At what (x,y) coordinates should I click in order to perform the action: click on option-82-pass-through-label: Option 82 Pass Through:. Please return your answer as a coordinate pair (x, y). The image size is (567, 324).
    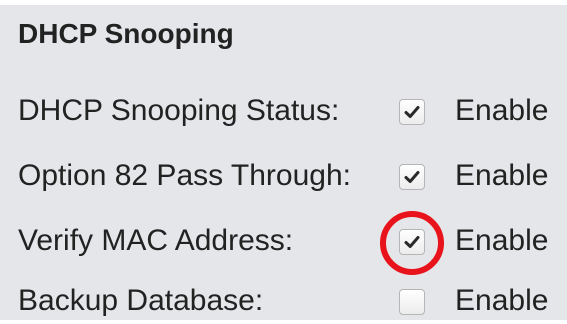
    Looking at the image, I should click on (184, 175).